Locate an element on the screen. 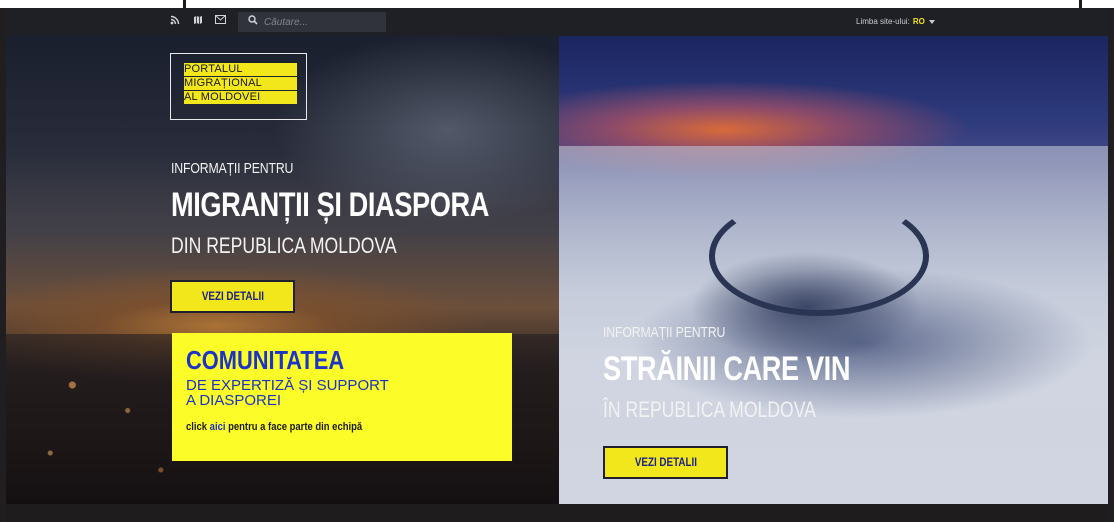  search-input is located at coordinates (322, 22).